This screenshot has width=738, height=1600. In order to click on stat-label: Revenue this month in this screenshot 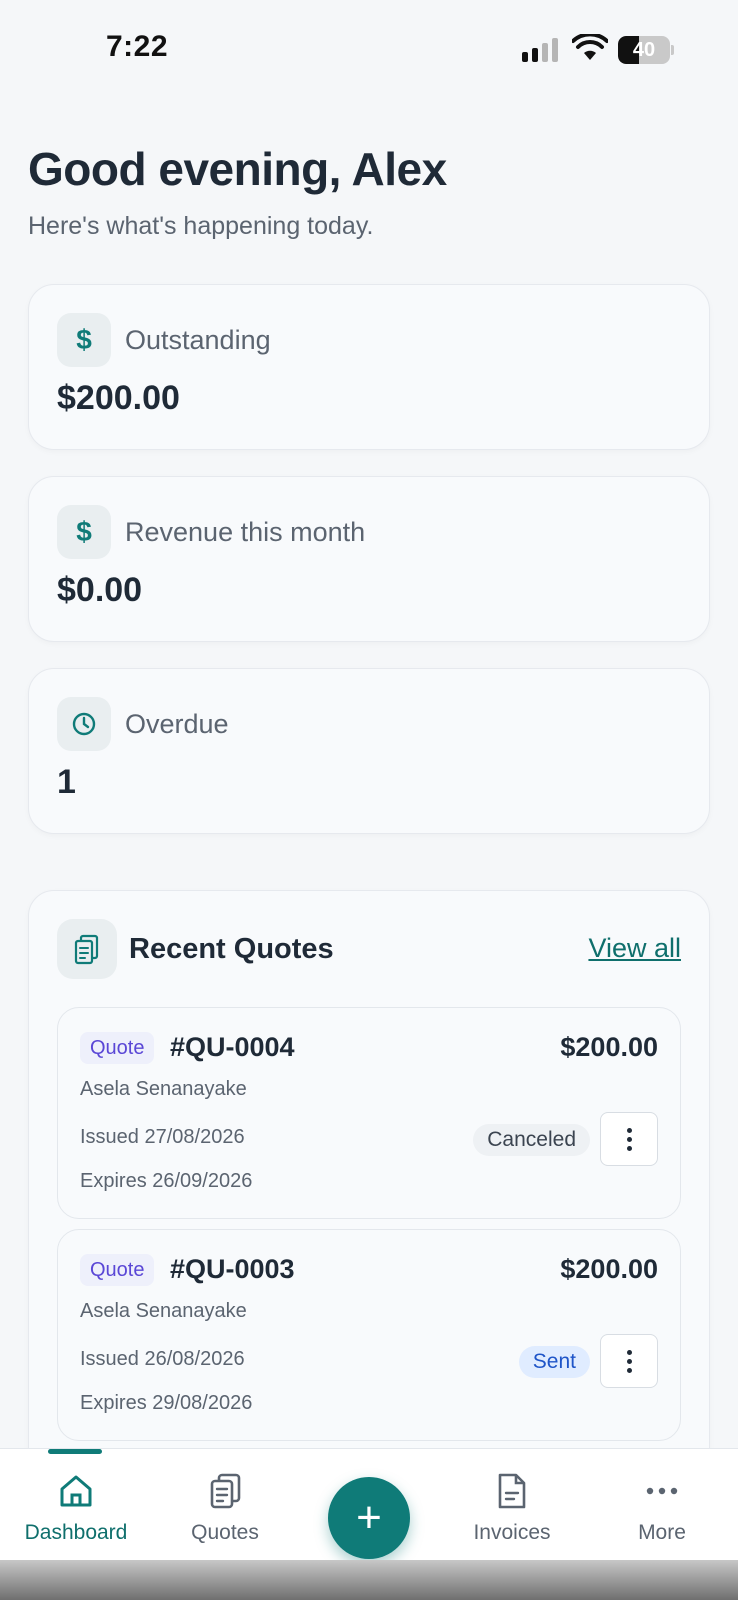, I will do `click(245, 532)`.